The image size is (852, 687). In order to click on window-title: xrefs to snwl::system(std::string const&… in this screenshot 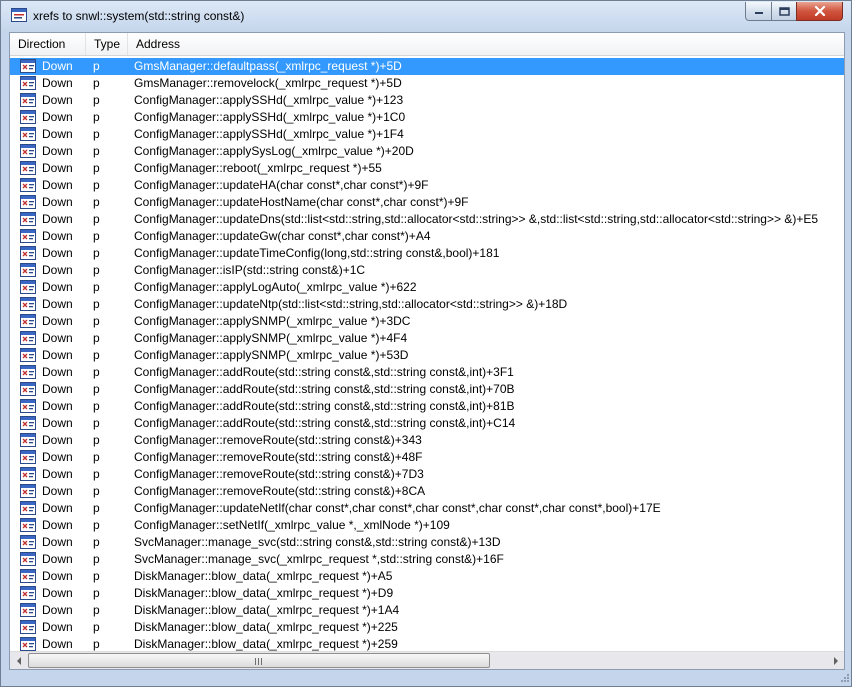, I will do `click(139, 16)`.